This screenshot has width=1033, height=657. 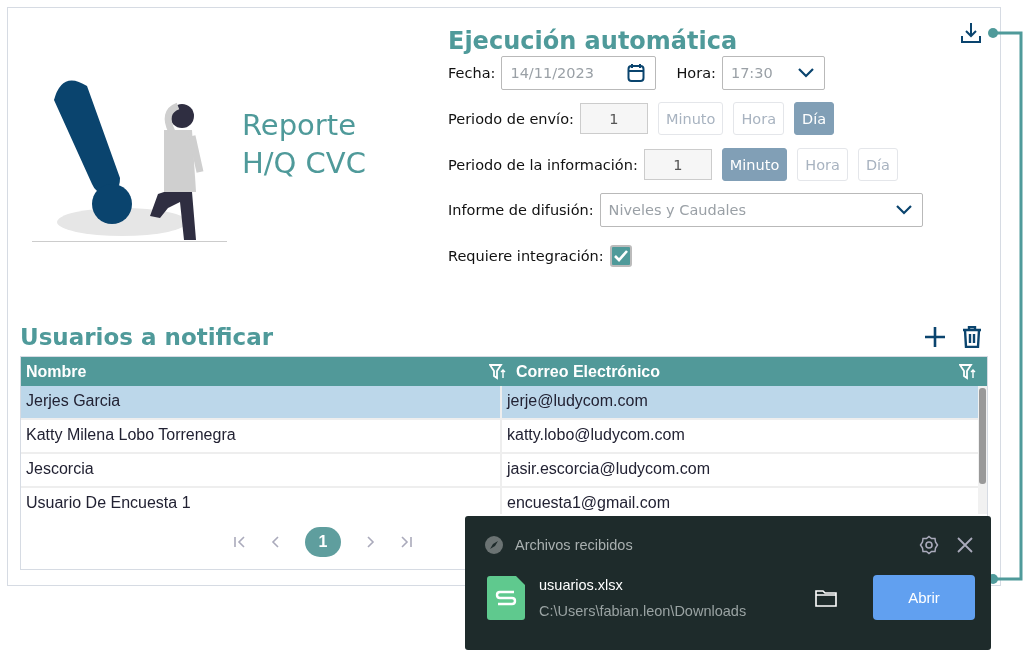 I want to click on table-cell-text: katty.lobo@ludycom.com, so click(x=596, y=435).